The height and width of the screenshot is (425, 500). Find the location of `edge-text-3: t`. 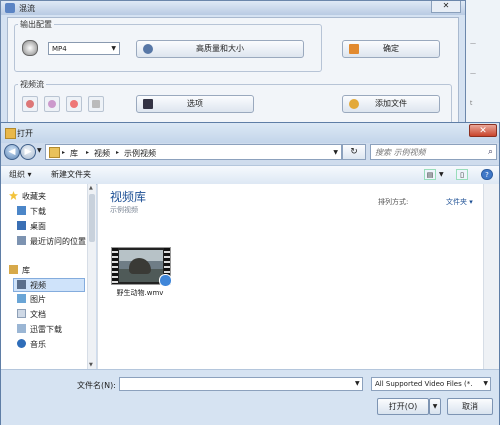

edge-text-3: t is located at coordinates (471, 103).